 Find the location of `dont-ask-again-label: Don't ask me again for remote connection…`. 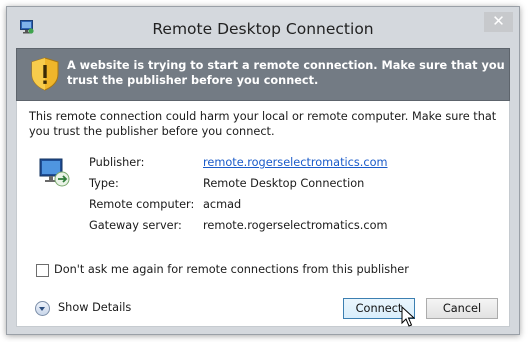

dont-ask-again-label: Don't ask me again for remote connection… is located at coordinates (231, 269).